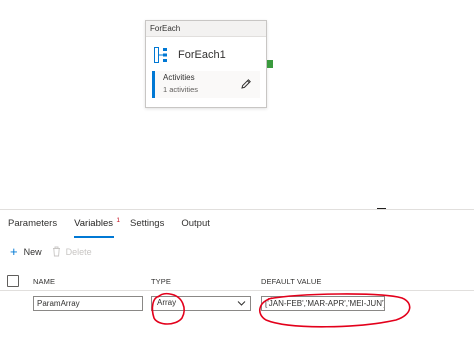  What do you see at coordinates (88, 303) in the screenshot?
I see `variable-name-input: ParamArray` at bounding box center [88, 303].